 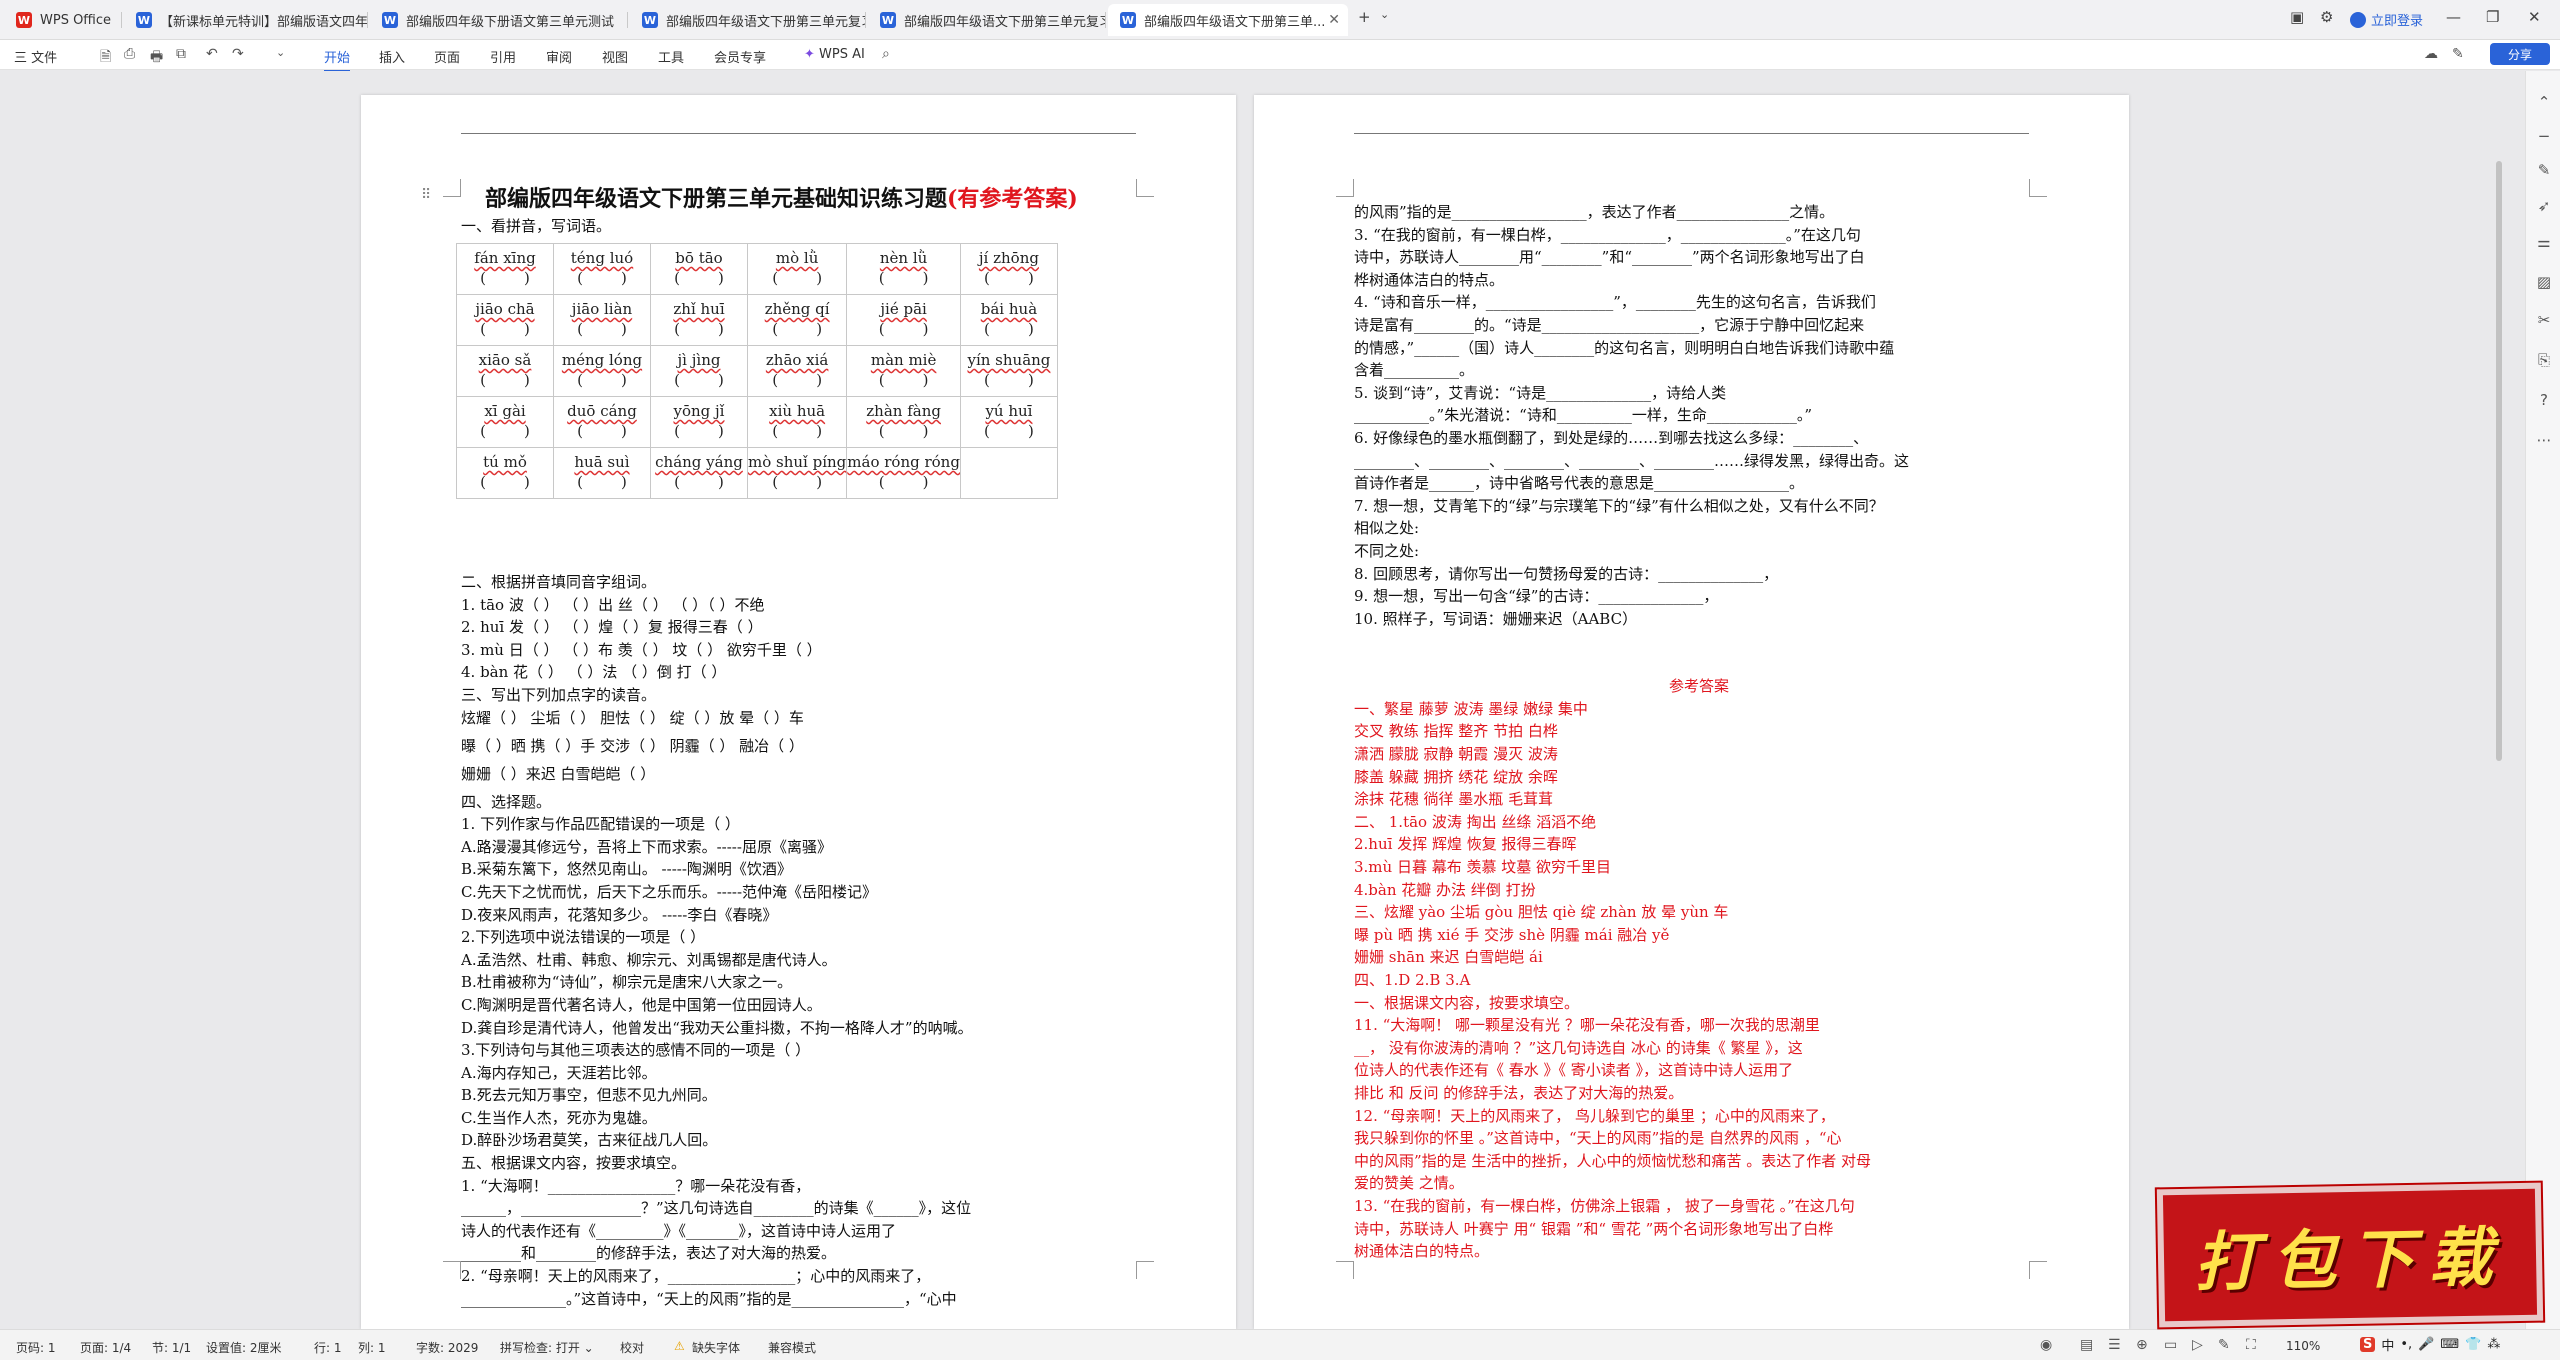 What do you see at coordinates (503, 56) in the screenshot?
I see `tab-references: 引用` at bounding box center [503, 56].